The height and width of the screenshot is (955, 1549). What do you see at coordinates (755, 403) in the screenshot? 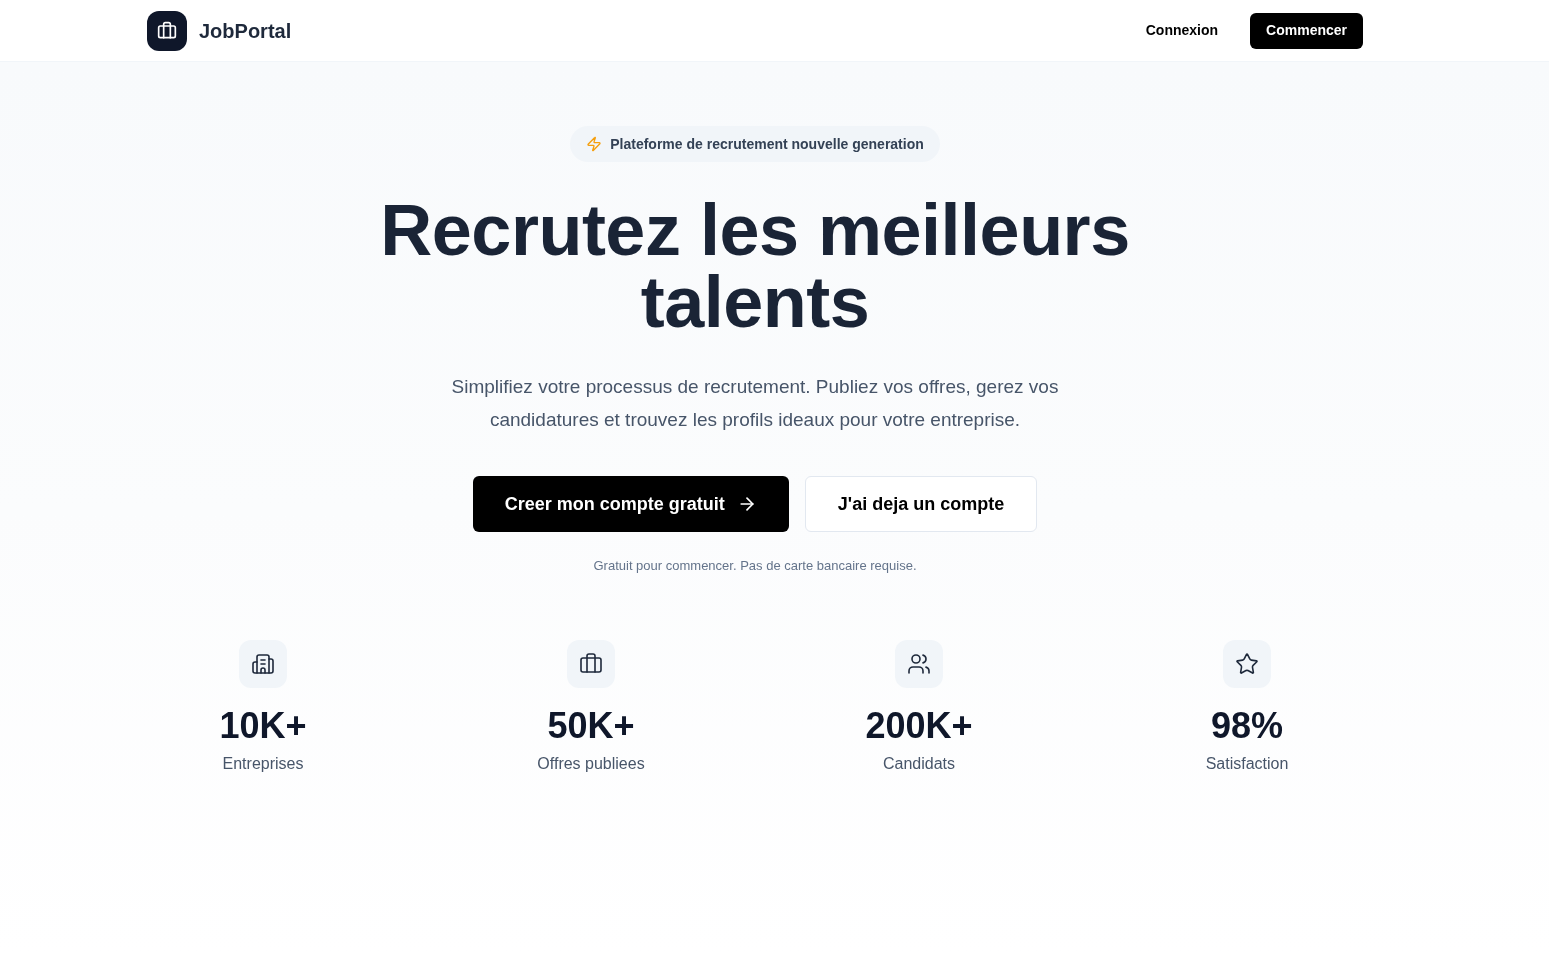
I see `hero-subtitle: Simplifiez votre processus de recrutement. Publiez vos offres, gerez vos candidatures et trouvez les profils ideaux pour votre entreprise.` at bounding box center [755, 403].